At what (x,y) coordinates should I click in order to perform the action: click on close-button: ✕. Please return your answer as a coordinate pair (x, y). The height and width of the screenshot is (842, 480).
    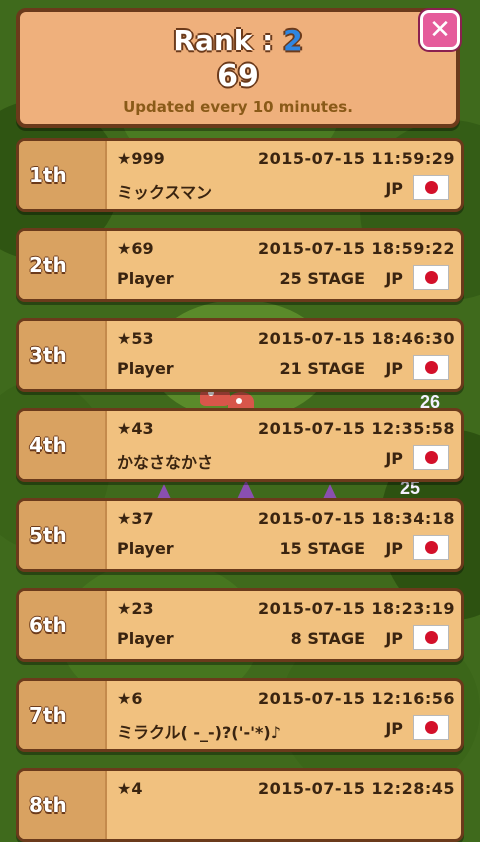
    Looking at the image, I should click on (440, 30).